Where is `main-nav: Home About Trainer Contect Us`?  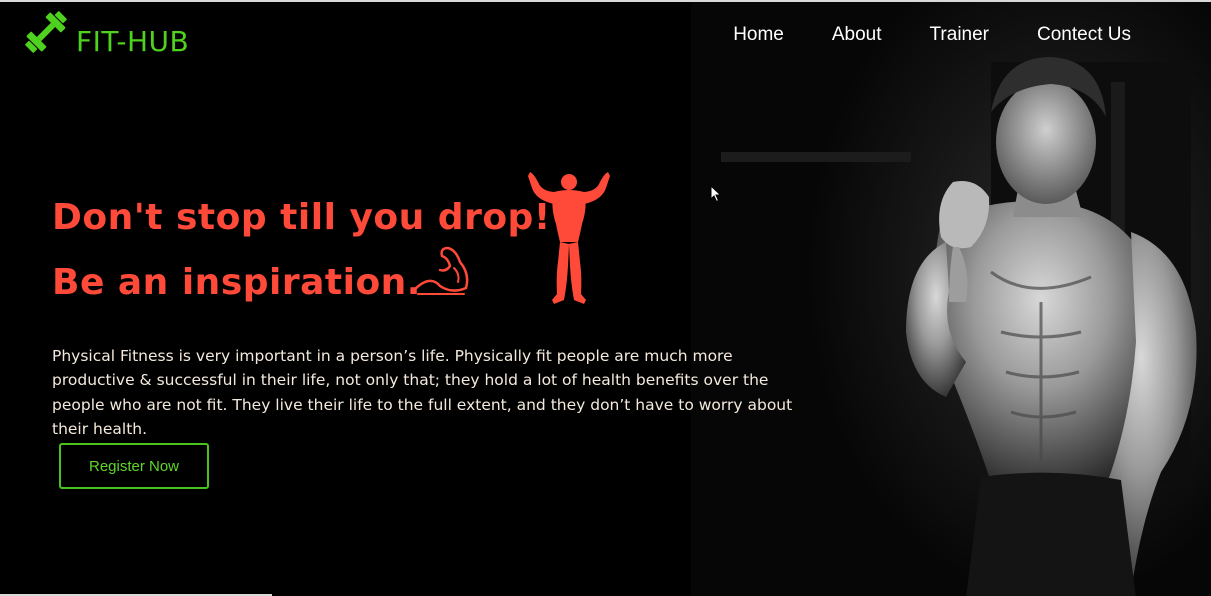 main-nav: Home About Trainer Contect Us is located at coordinates (932, 35).